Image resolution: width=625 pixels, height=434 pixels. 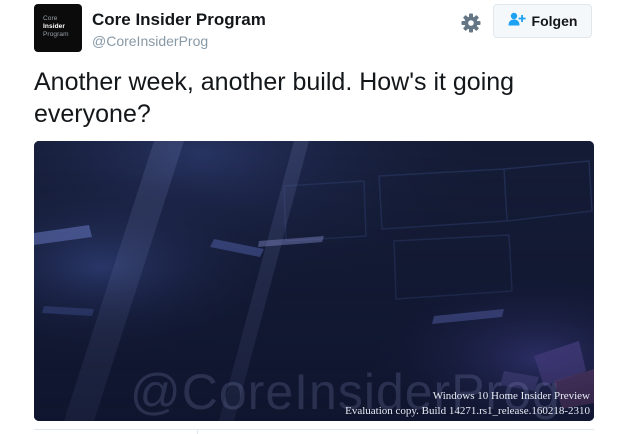 I want to click on gear-icon, so click(x=471, y=23).